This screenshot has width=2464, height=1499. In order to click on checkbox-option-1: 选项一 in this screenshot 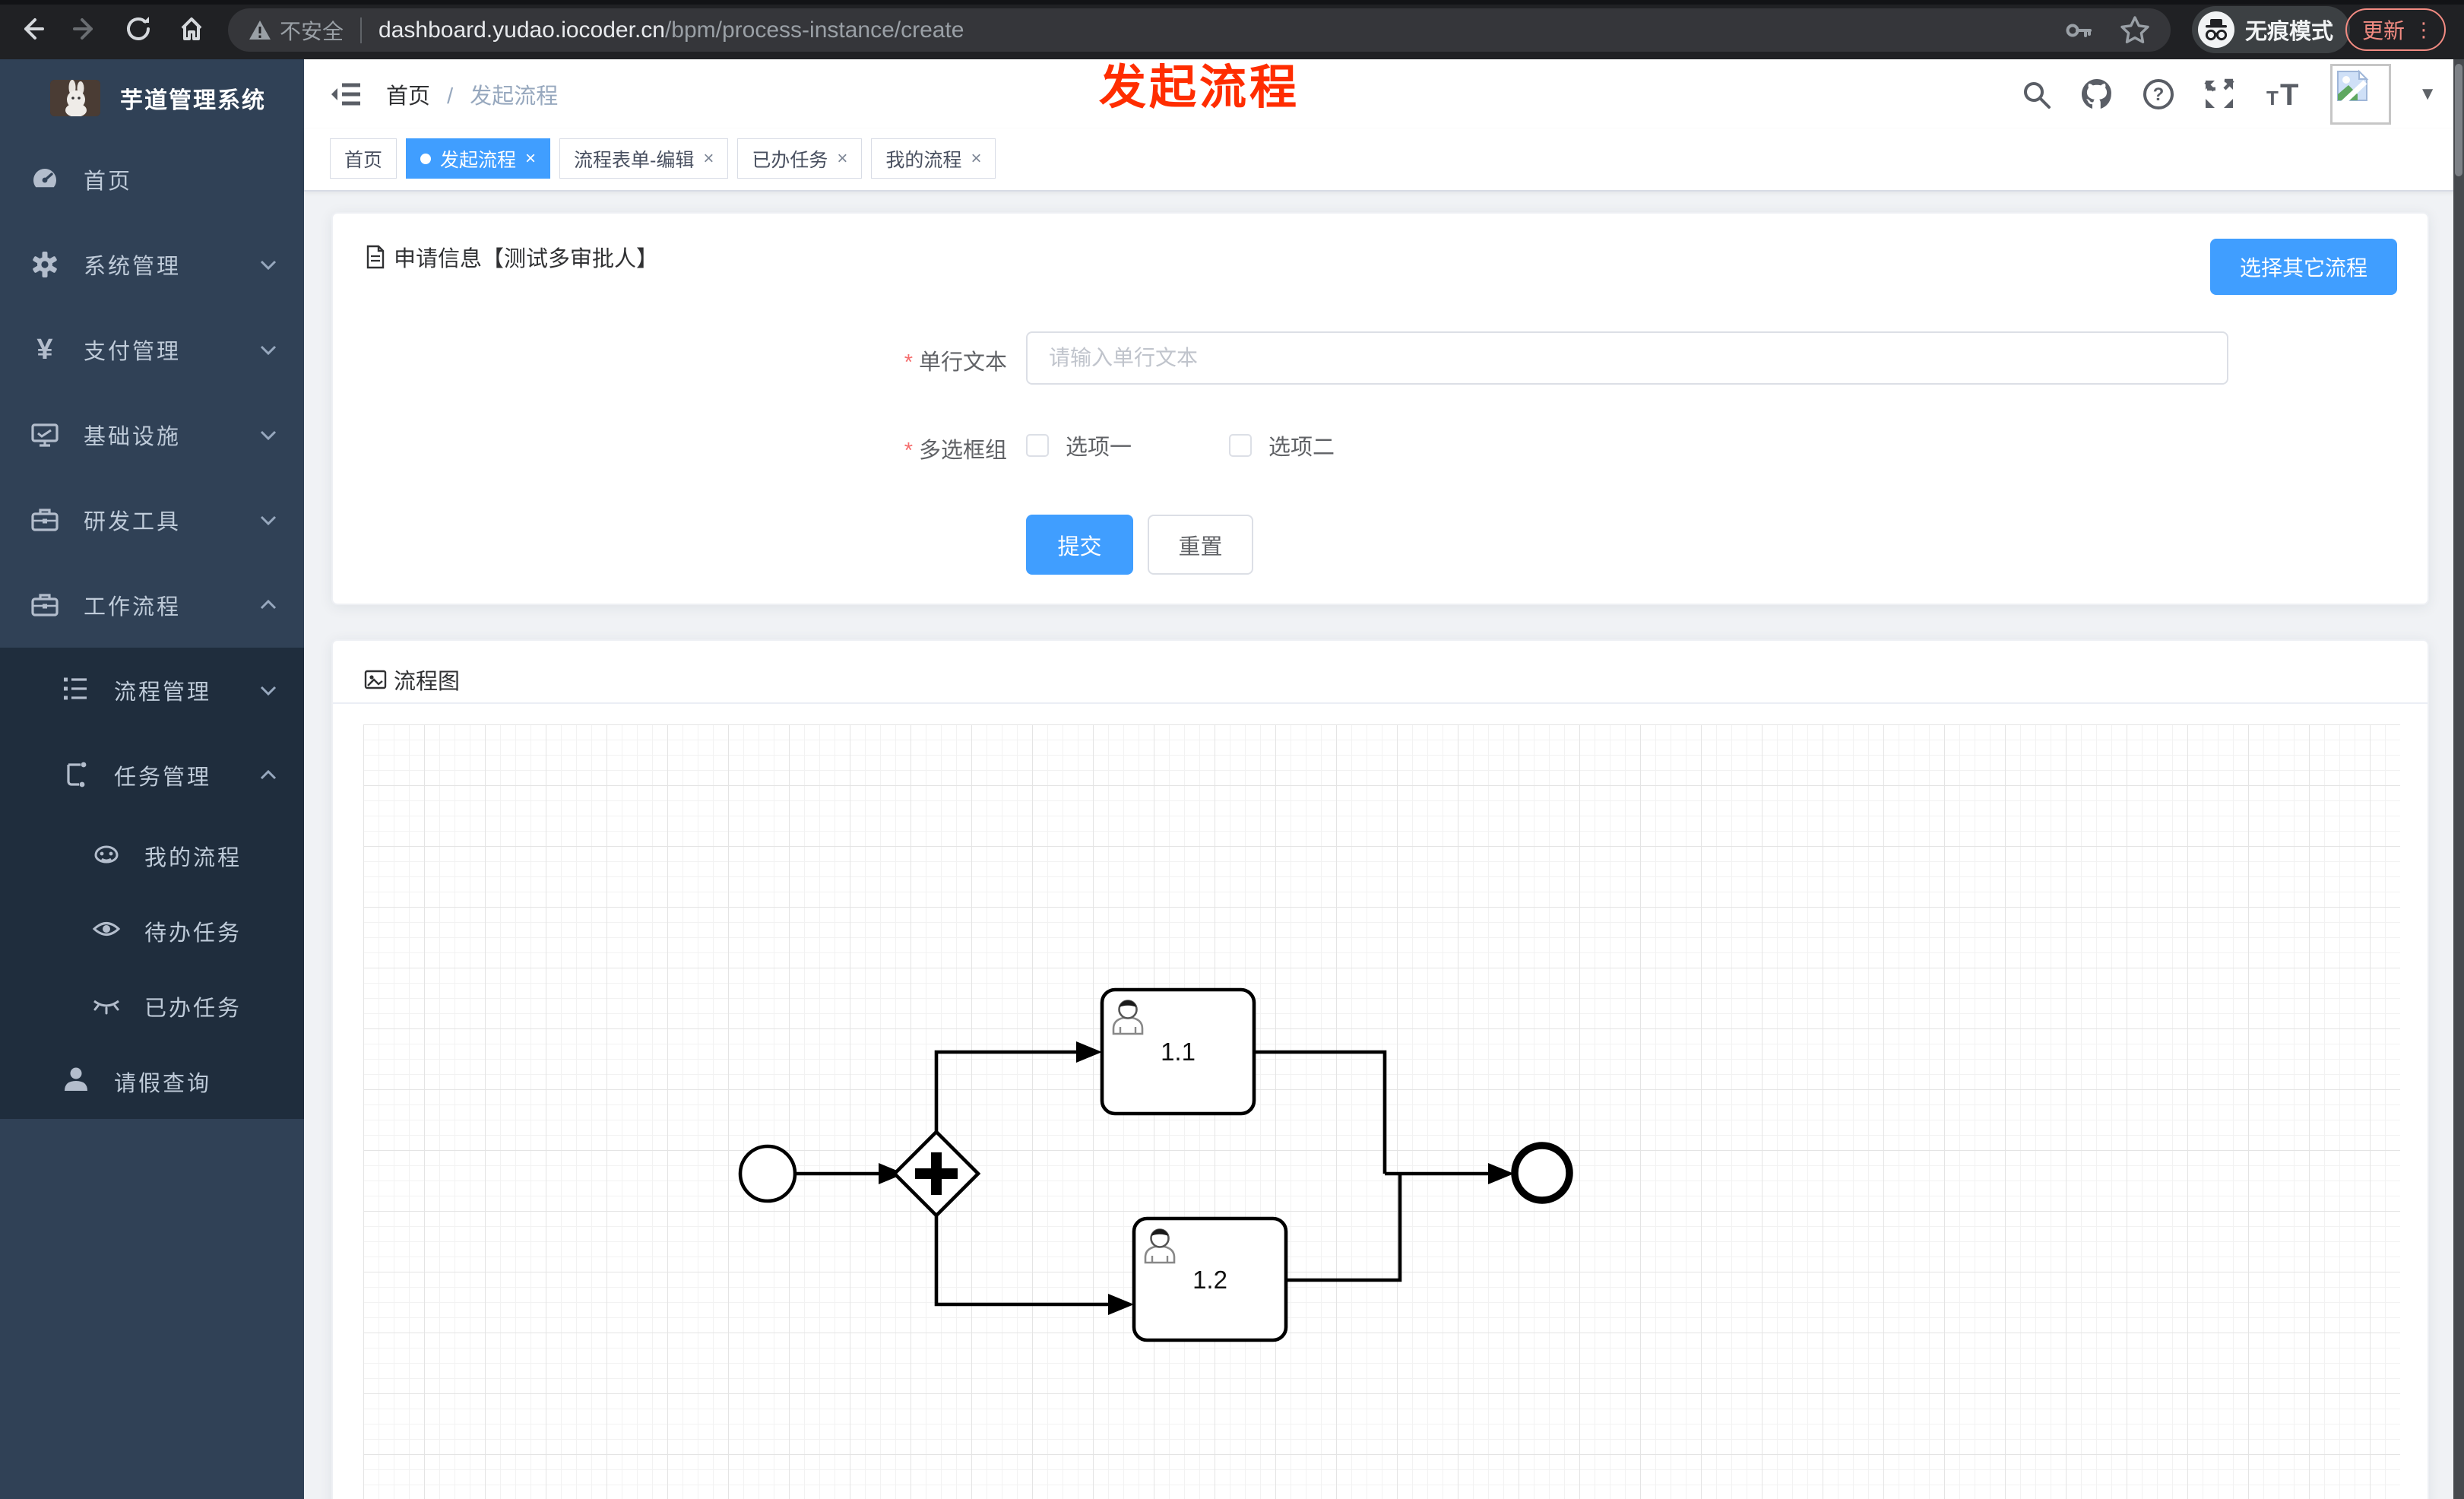, I will do `click(1079, 445)`.